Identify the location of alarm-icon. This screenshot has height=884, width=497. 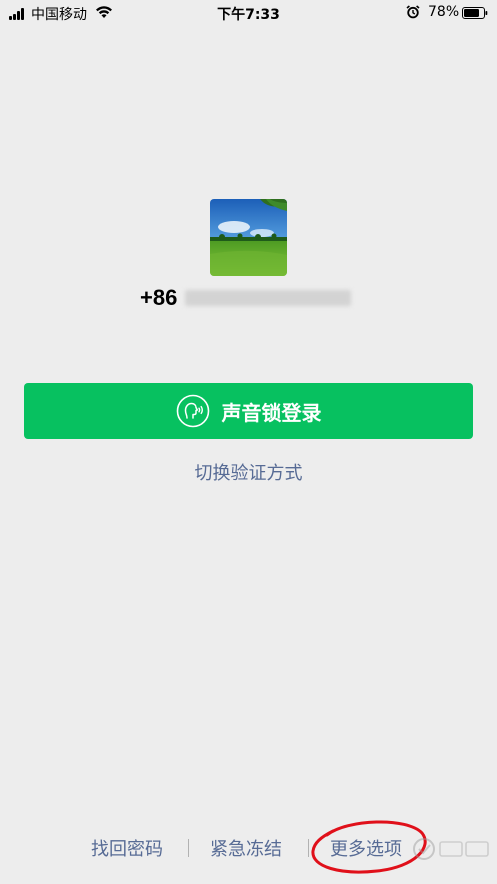
(413, 12).